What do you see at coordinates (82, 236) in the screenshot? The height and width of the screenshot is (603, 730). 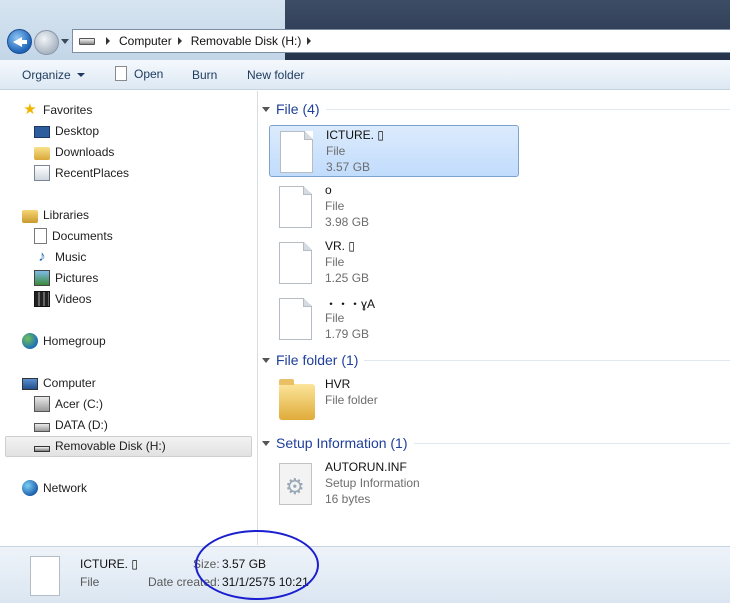 I see `nav-label: Documents` at bounding box center [82, 236].